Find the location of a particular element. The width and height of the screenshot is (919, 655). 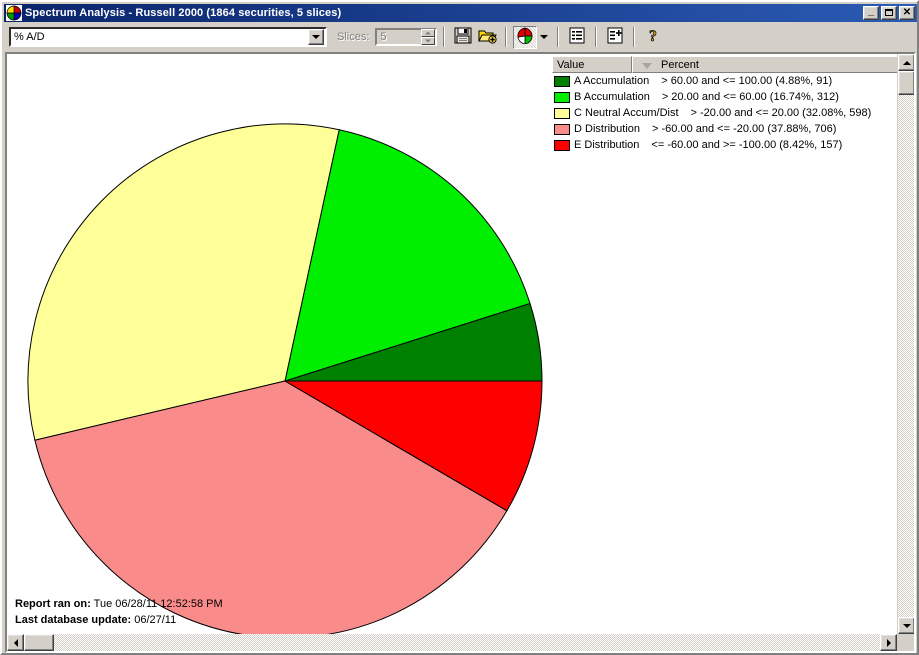

legend-item-range: <= -60.00 and >= -100.00 (8.42%, 157) is located at coordinates (747, 145).